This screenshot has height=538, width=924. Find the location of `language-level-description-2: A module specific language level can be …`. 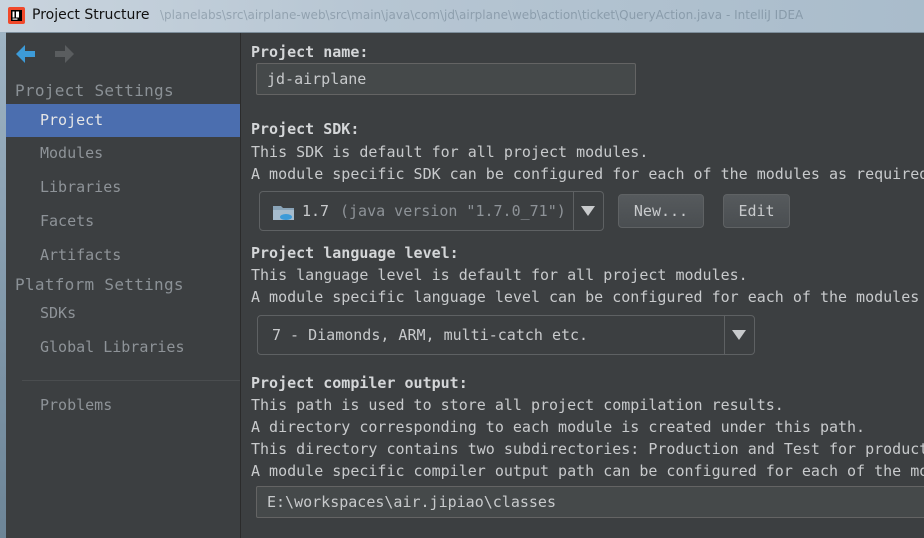

language-level-description-2: A module specific language level can be … is located at coordinates (587, 297).